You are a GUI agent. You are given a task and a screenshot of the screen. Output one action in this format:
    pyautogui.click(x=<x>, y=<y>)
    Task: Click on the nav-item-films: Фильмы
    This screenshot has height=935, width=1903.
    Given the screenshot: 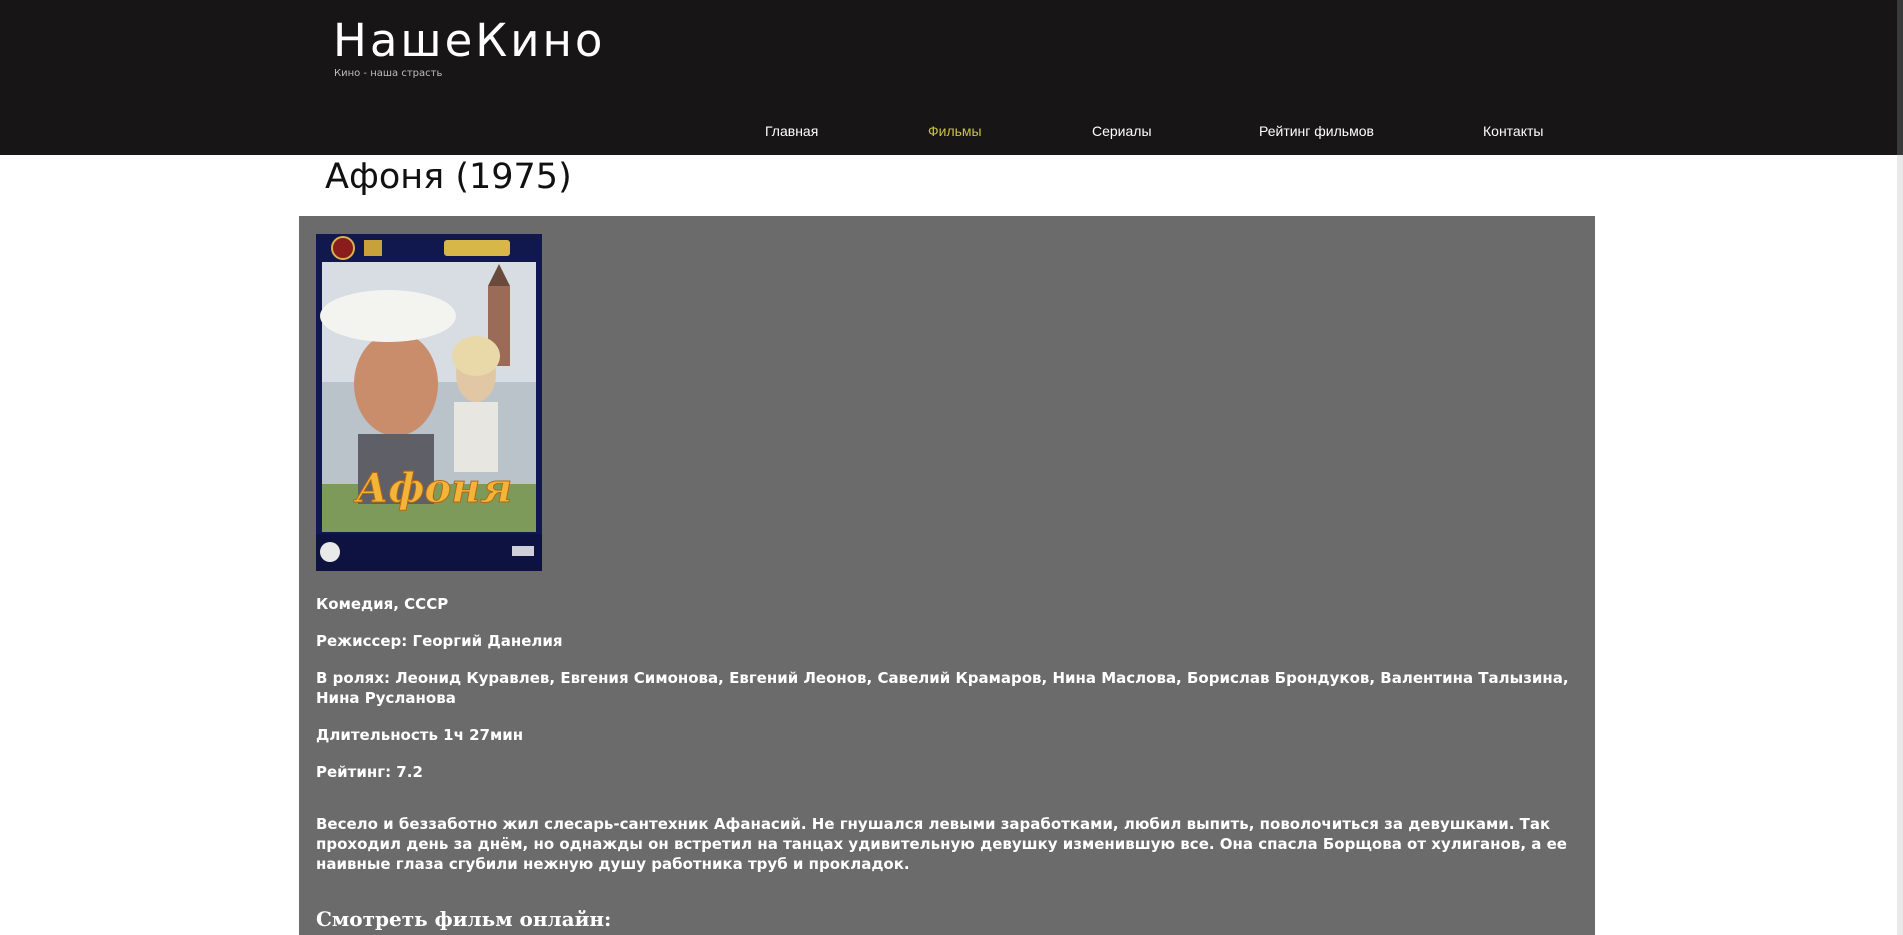 What is the action you would take?
    pyautogui.click(x=955, y=131)
    